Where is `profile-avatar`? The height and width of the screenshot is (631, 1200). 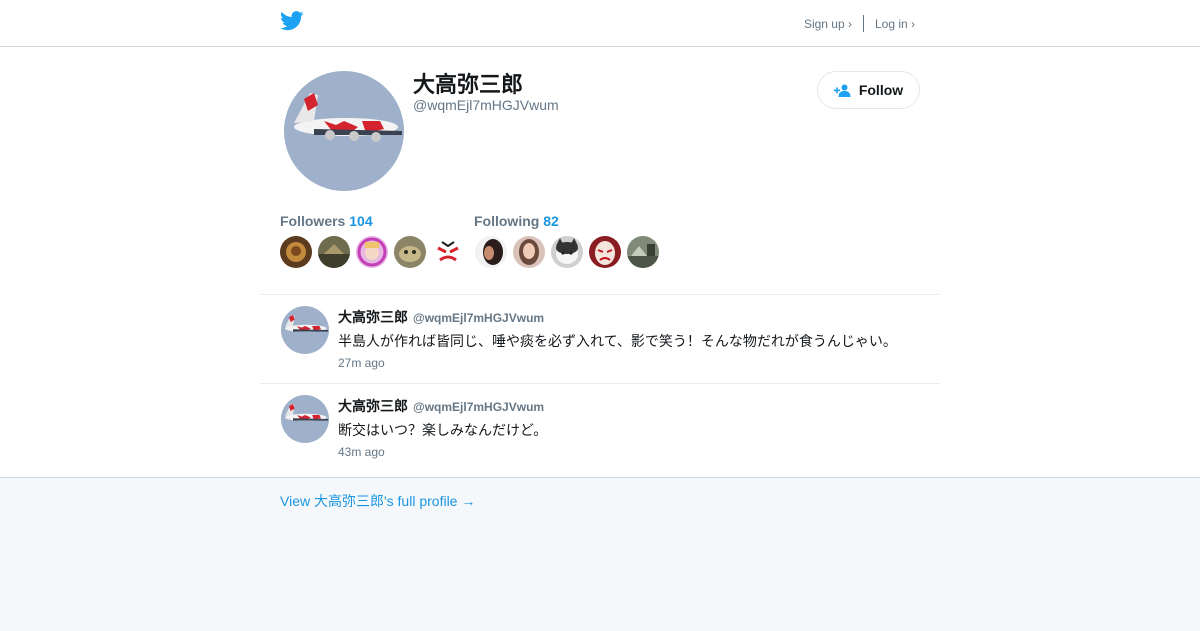
profile-avatar is located at coordinates (344, 131).